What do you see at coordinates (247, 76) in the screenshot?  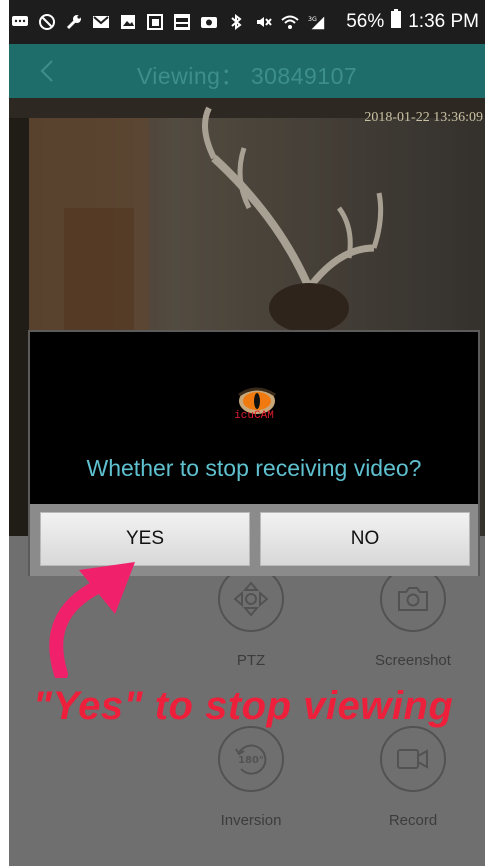 I see `page-title: Viewing： 30849107` at bounding box center [247, 76].